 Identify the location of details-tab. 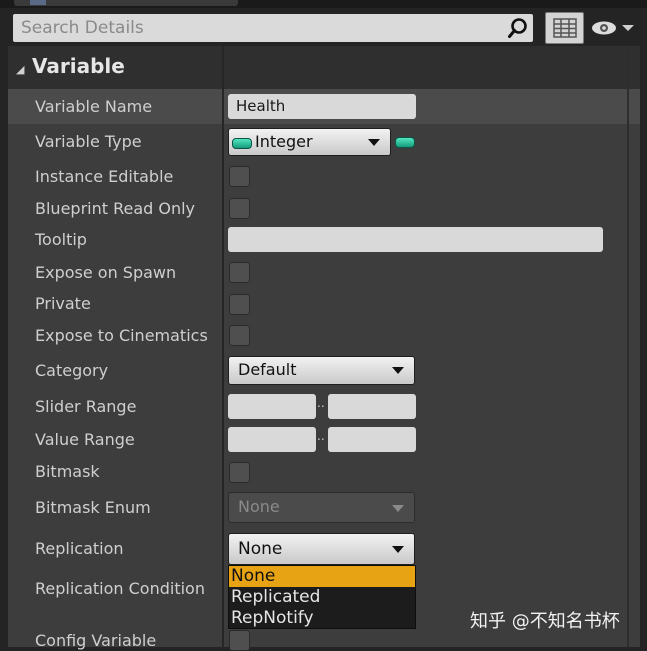
(126, 3).